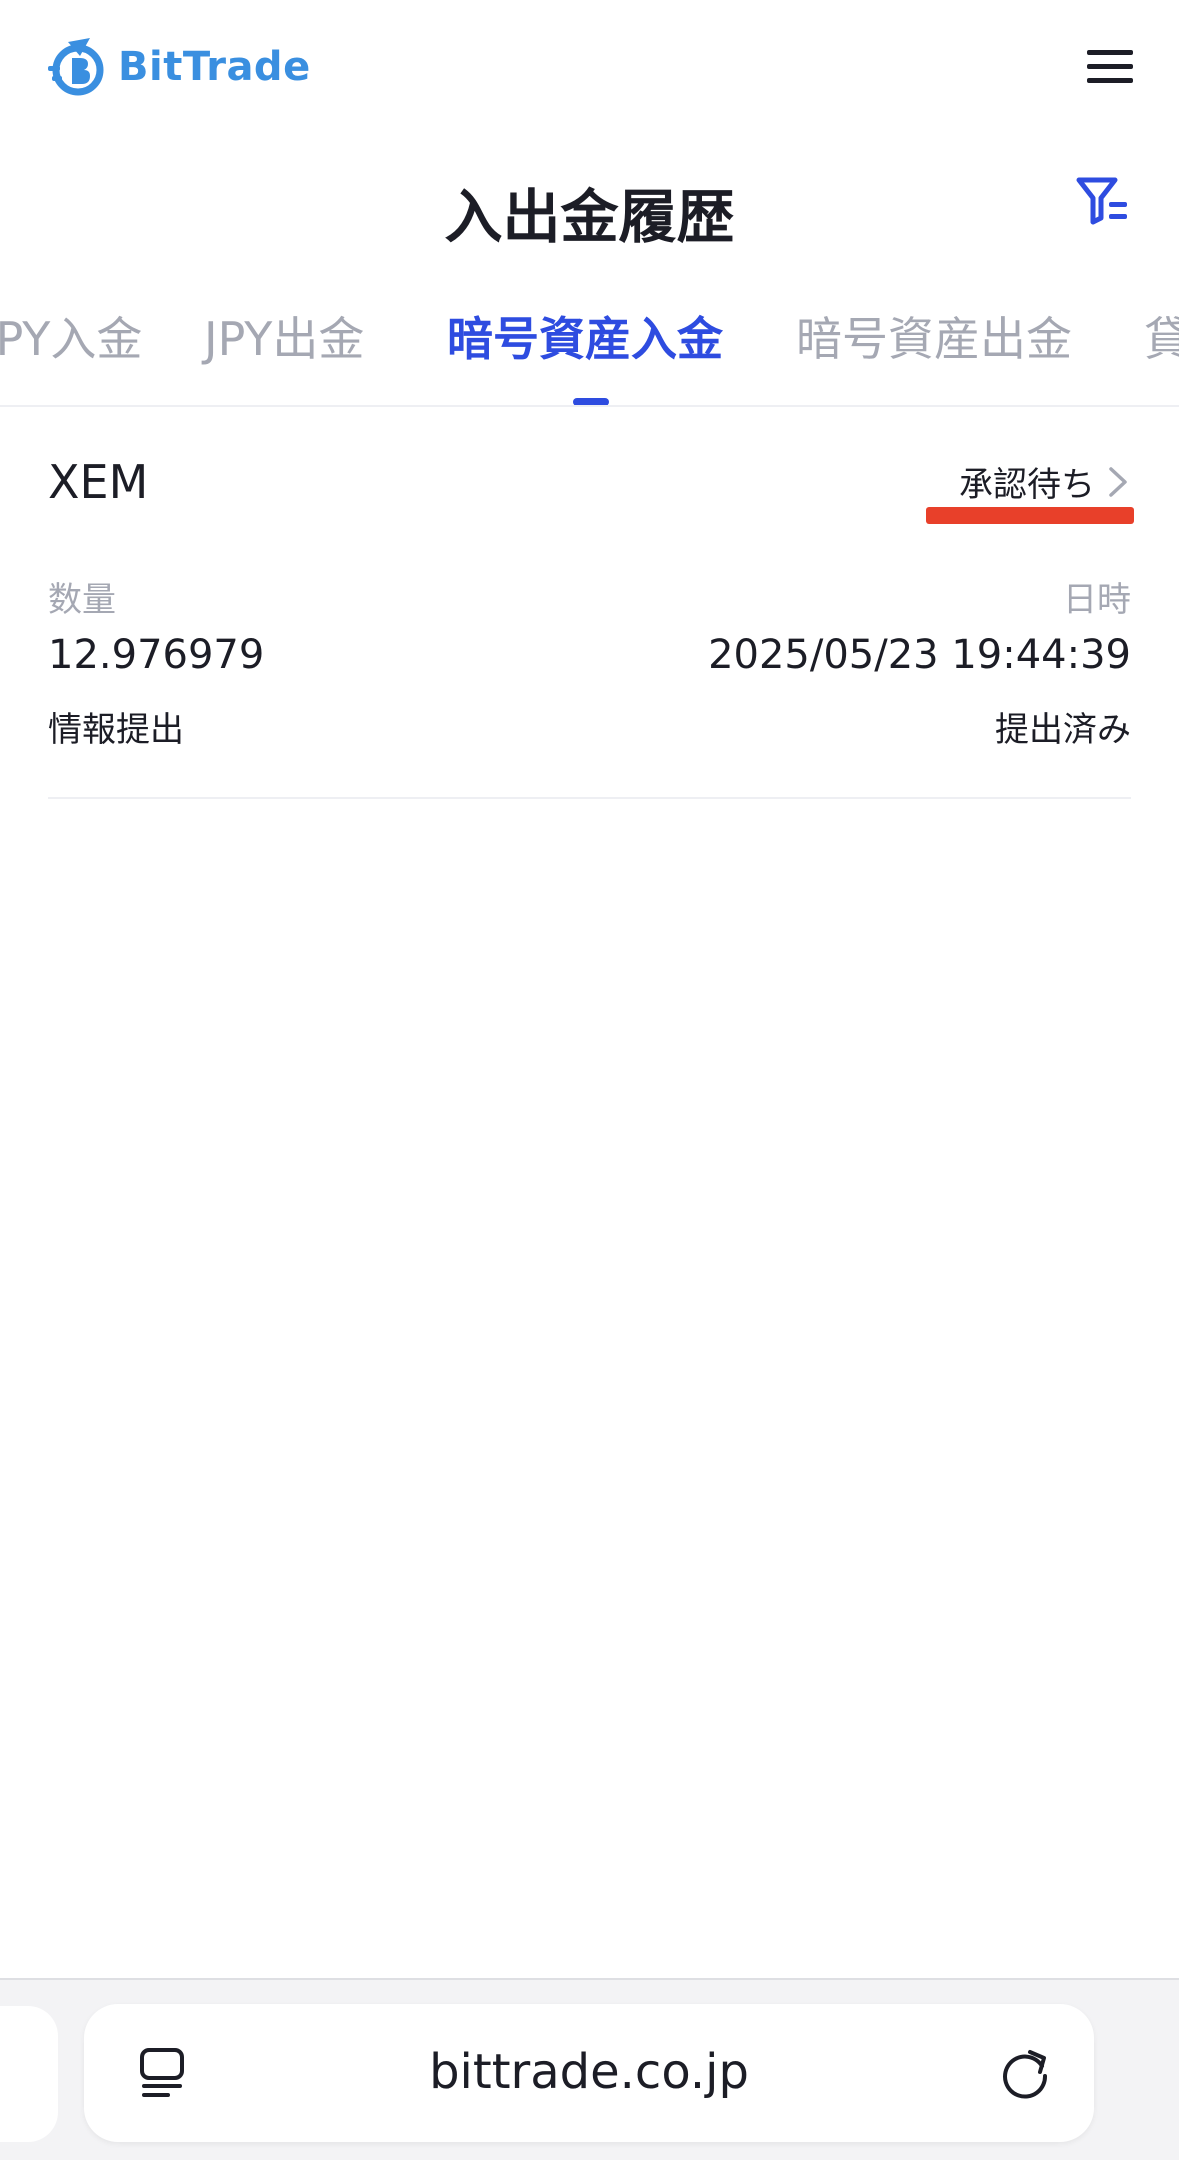 This screenshot has height=2160, width=1179. What do you see at coordinates (98, 482) in the screenshot?
I see `asset-name: XEM` at bounding box center [98, 482].